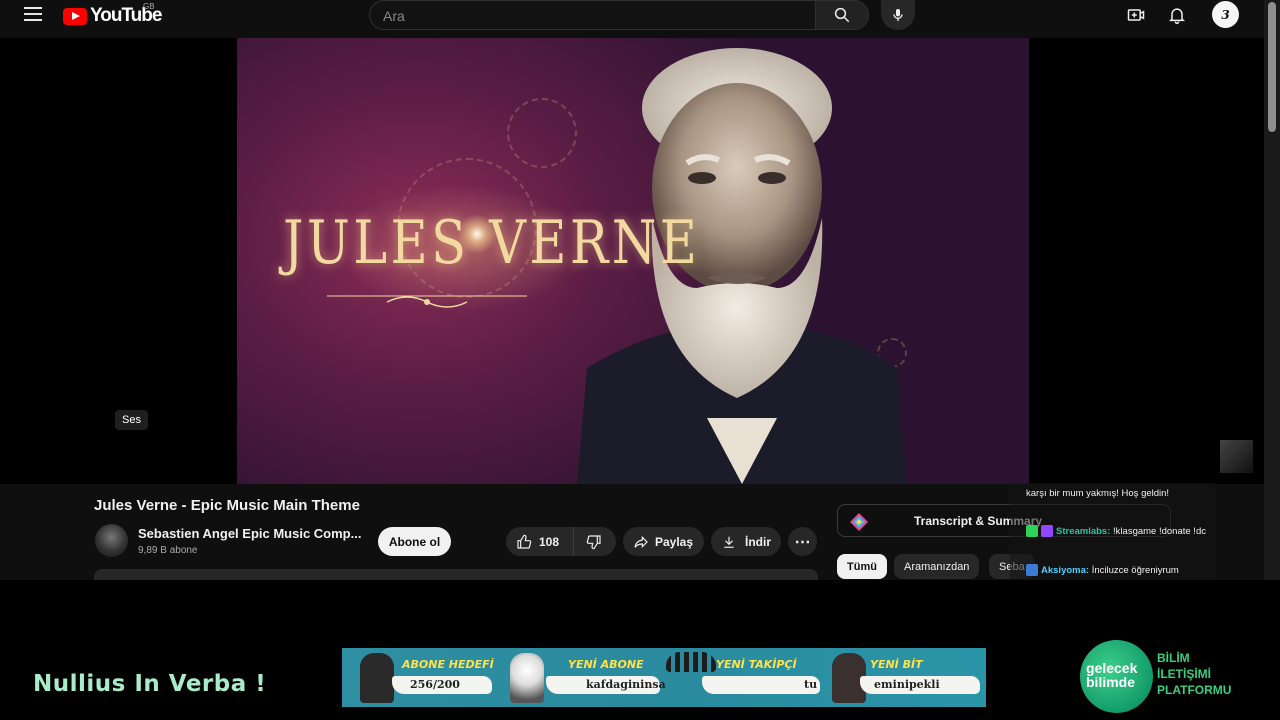  I want to click on page-scrollbar, so click(1272, 290).